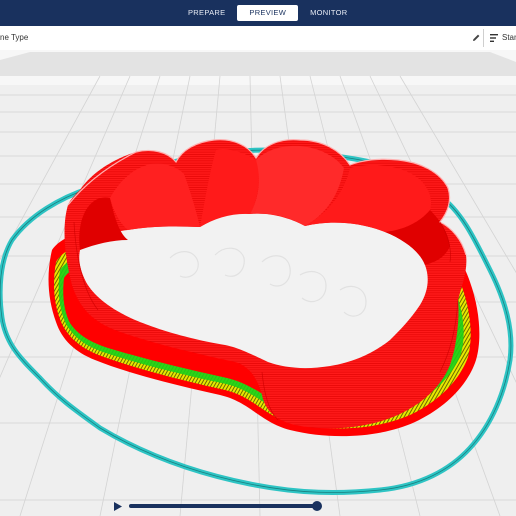  I want to click on tab-preview: PREVIEW, so click(268, 13).